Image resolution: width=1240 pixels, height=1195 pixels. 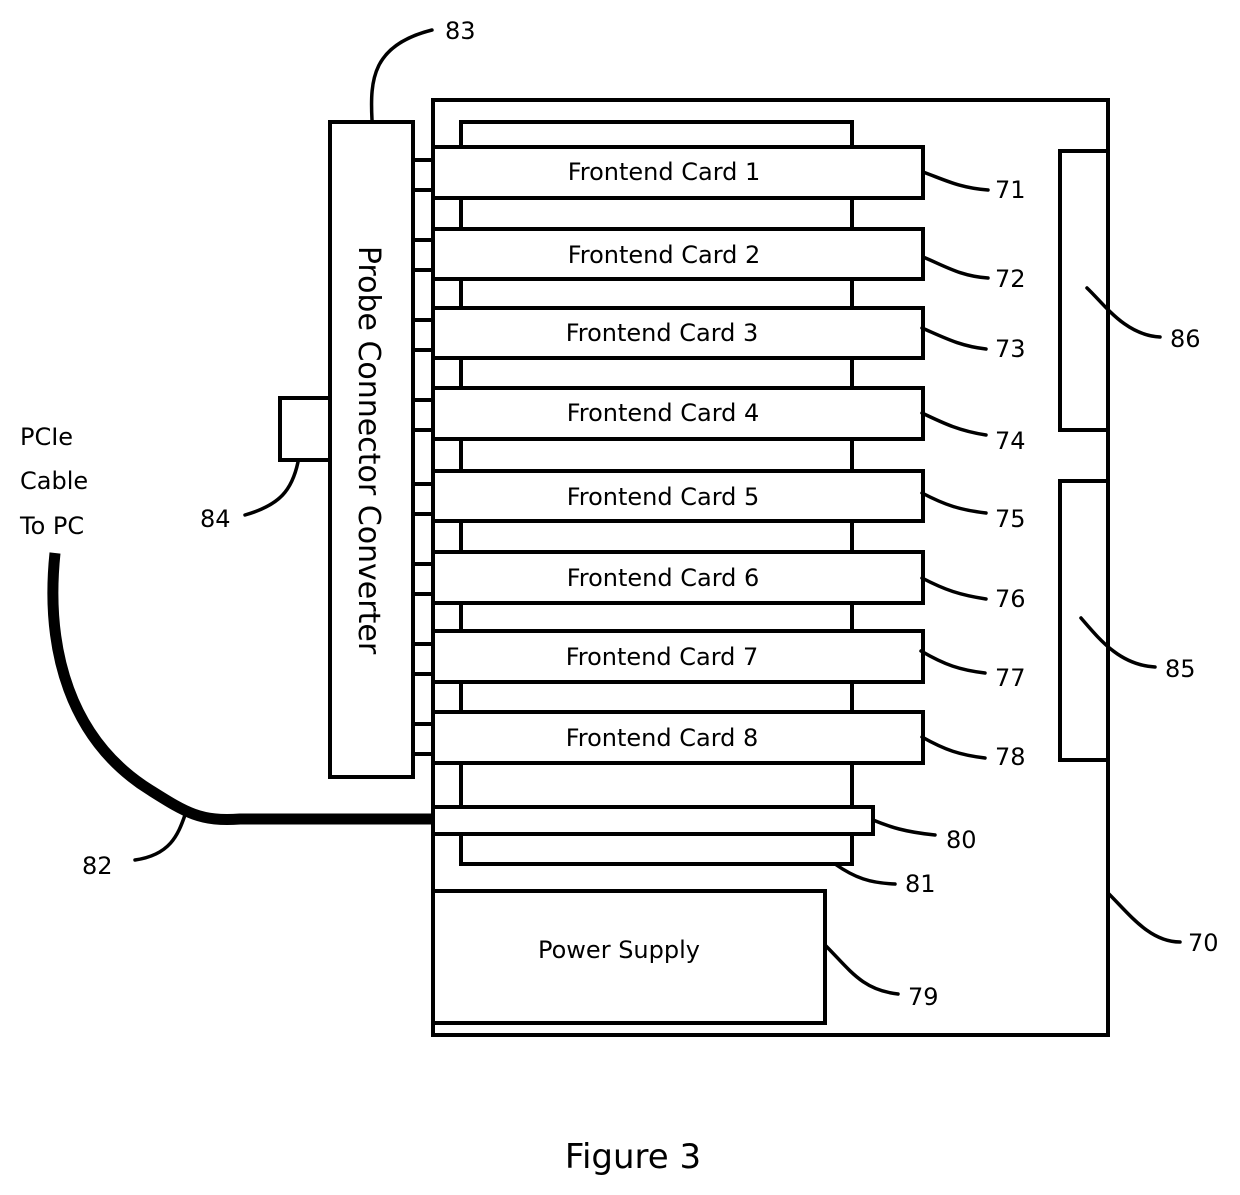 I want to click on frontend-card-ref: 74, so click(x=1010, y=441).